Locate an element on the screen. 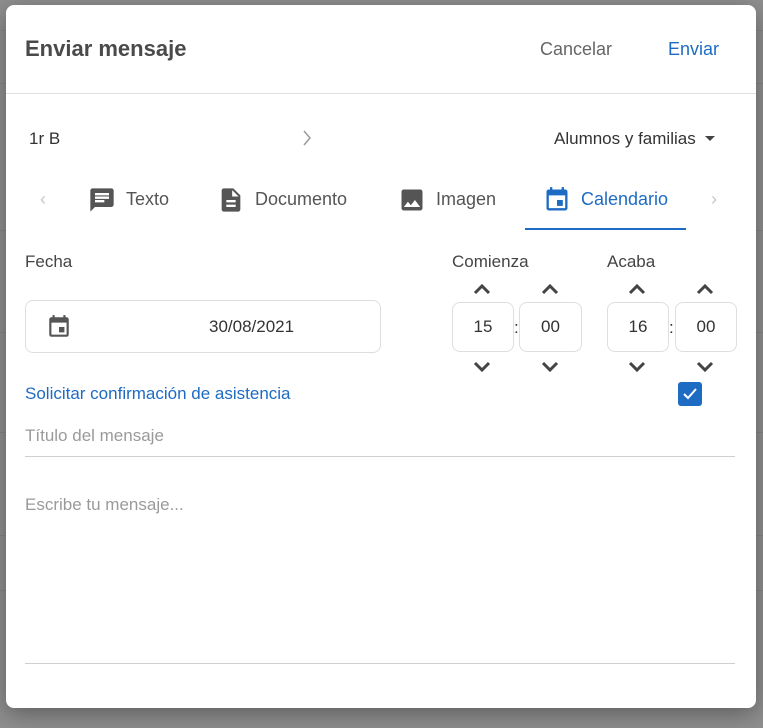  tab-label: Calendario is located at coordinates (625, 199).